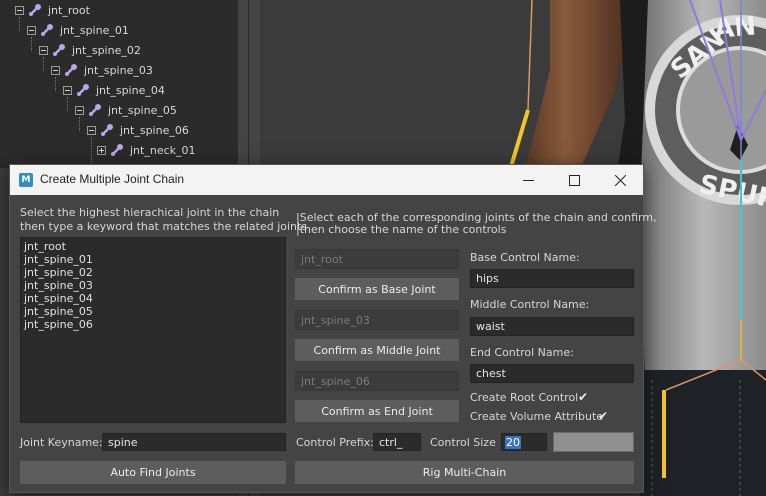 The width and height of the screenshot is (766, 496). What do you see at coordinates (463, 442) in the screenshot?
I see `control-size-label: Control Size` at bounding box center [463, 442].